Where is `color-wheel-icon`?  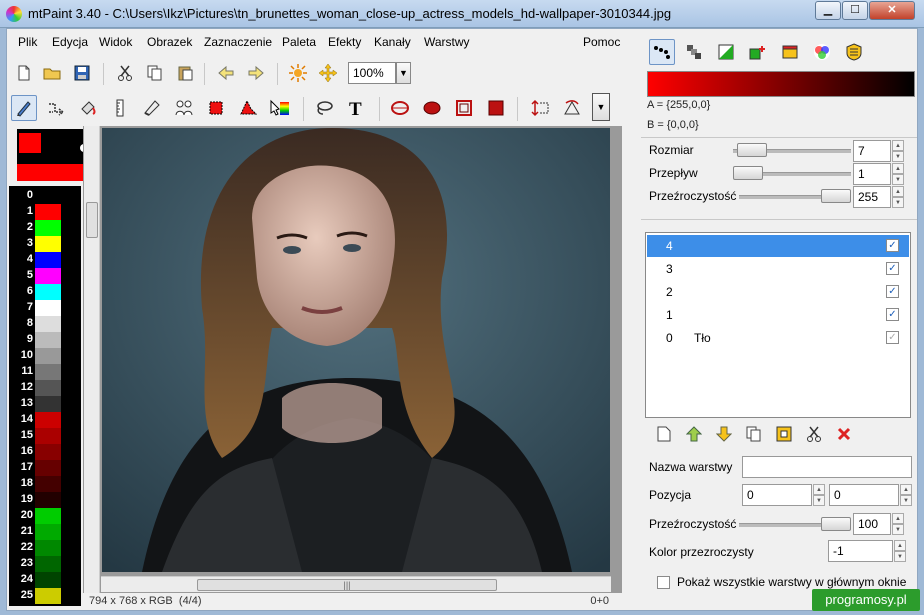
color-wheel-icon is located at coordinates (822, 52).